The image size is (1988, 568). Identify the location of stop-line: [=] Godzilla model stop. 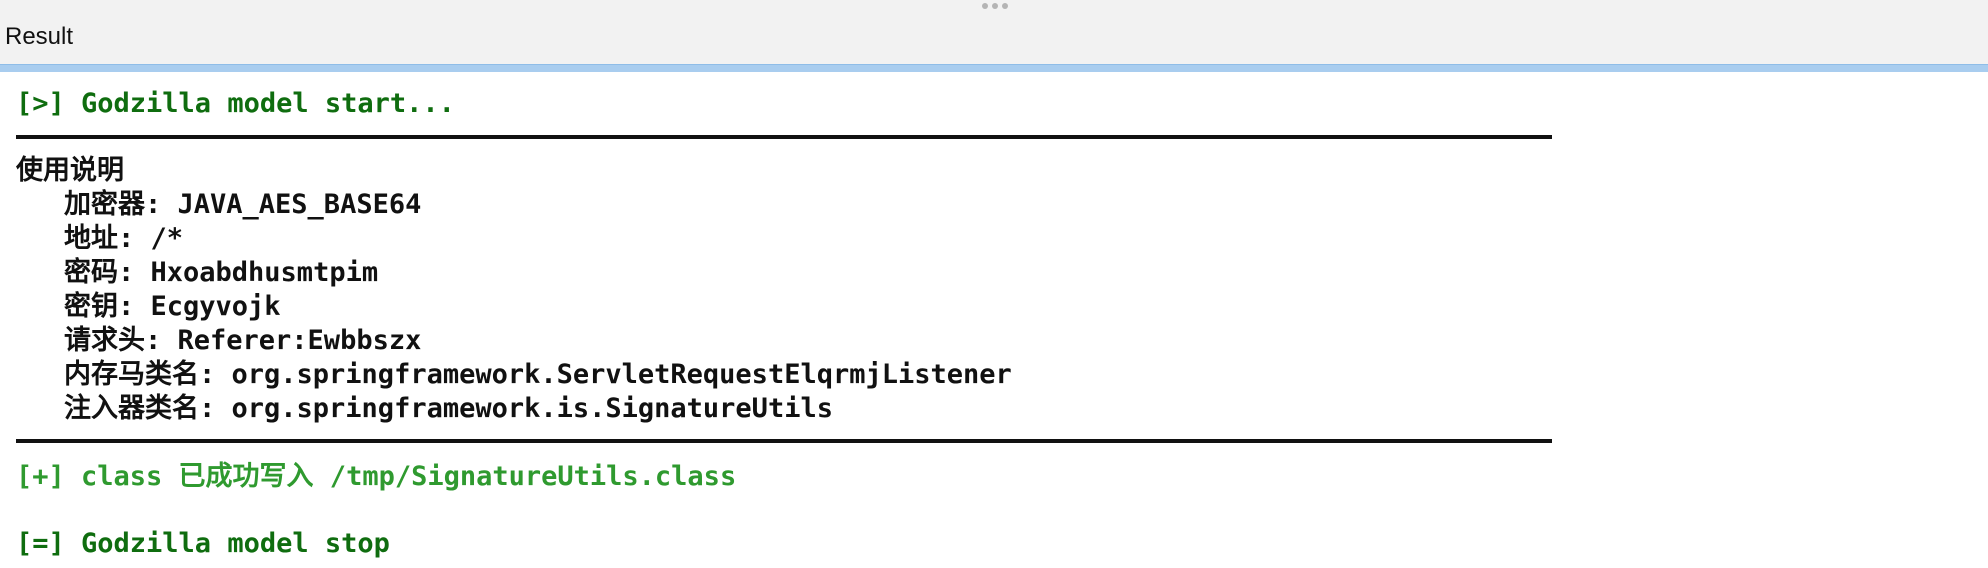
(203, 543).